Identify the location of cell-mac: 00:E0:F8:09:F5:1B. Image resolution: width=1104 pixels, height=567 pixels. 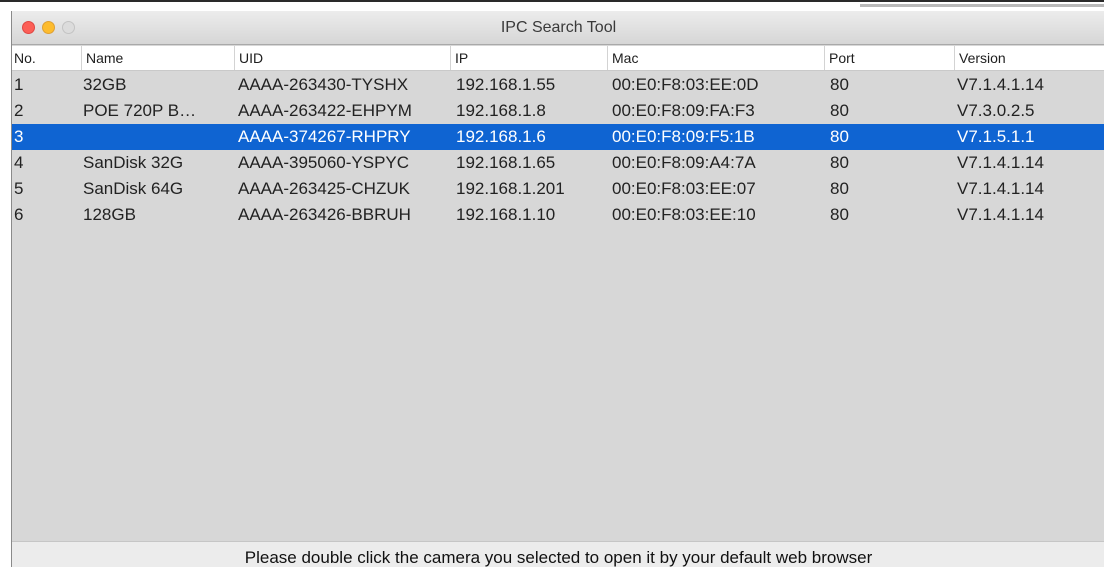
(683, 136).